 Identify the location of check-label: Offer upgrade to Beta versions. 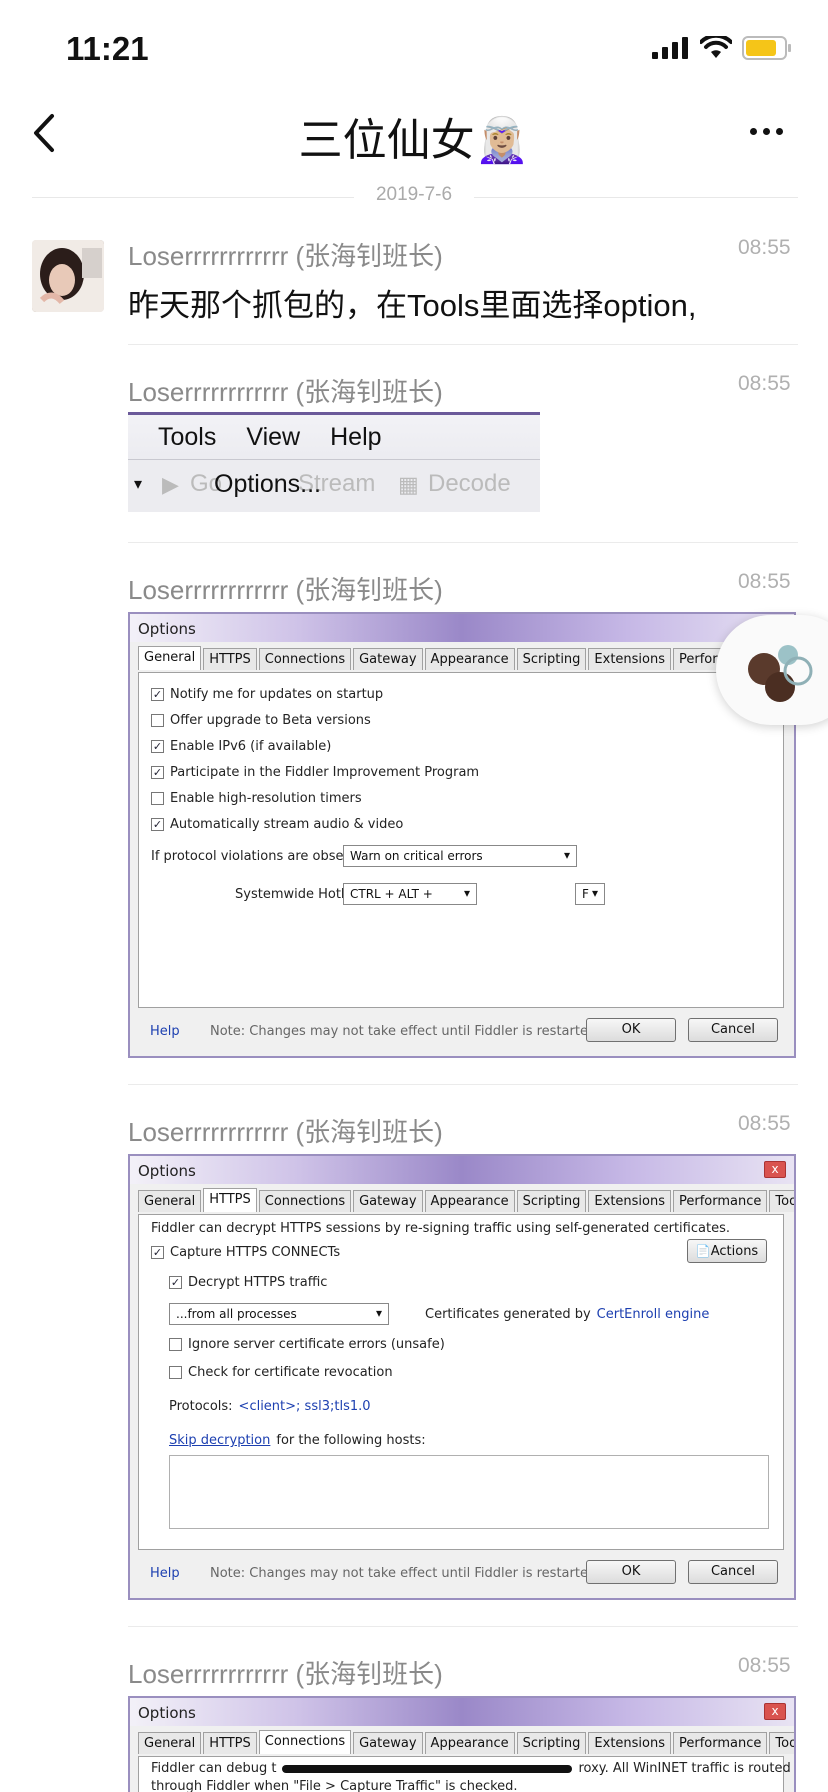
(270, 720).